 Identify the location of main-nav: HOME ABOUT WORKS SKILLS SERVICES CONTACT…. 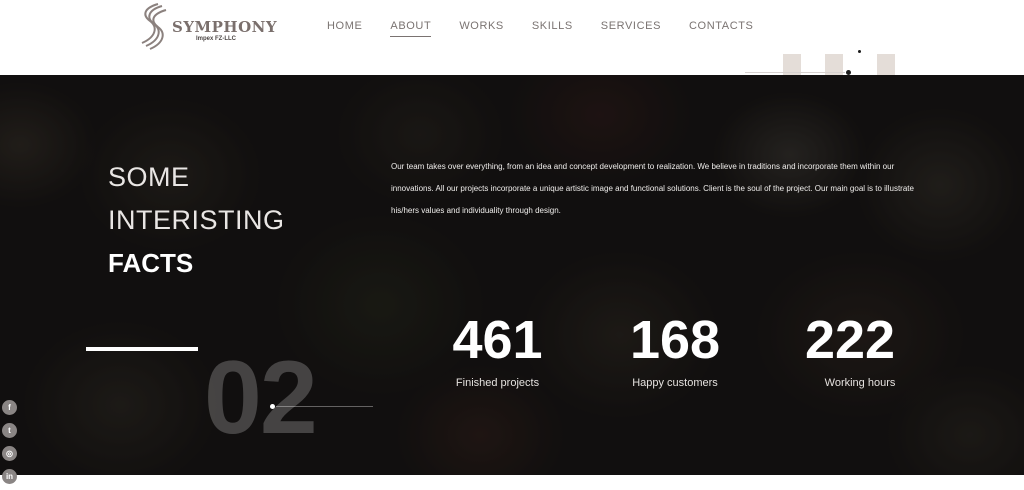
(554, 28).